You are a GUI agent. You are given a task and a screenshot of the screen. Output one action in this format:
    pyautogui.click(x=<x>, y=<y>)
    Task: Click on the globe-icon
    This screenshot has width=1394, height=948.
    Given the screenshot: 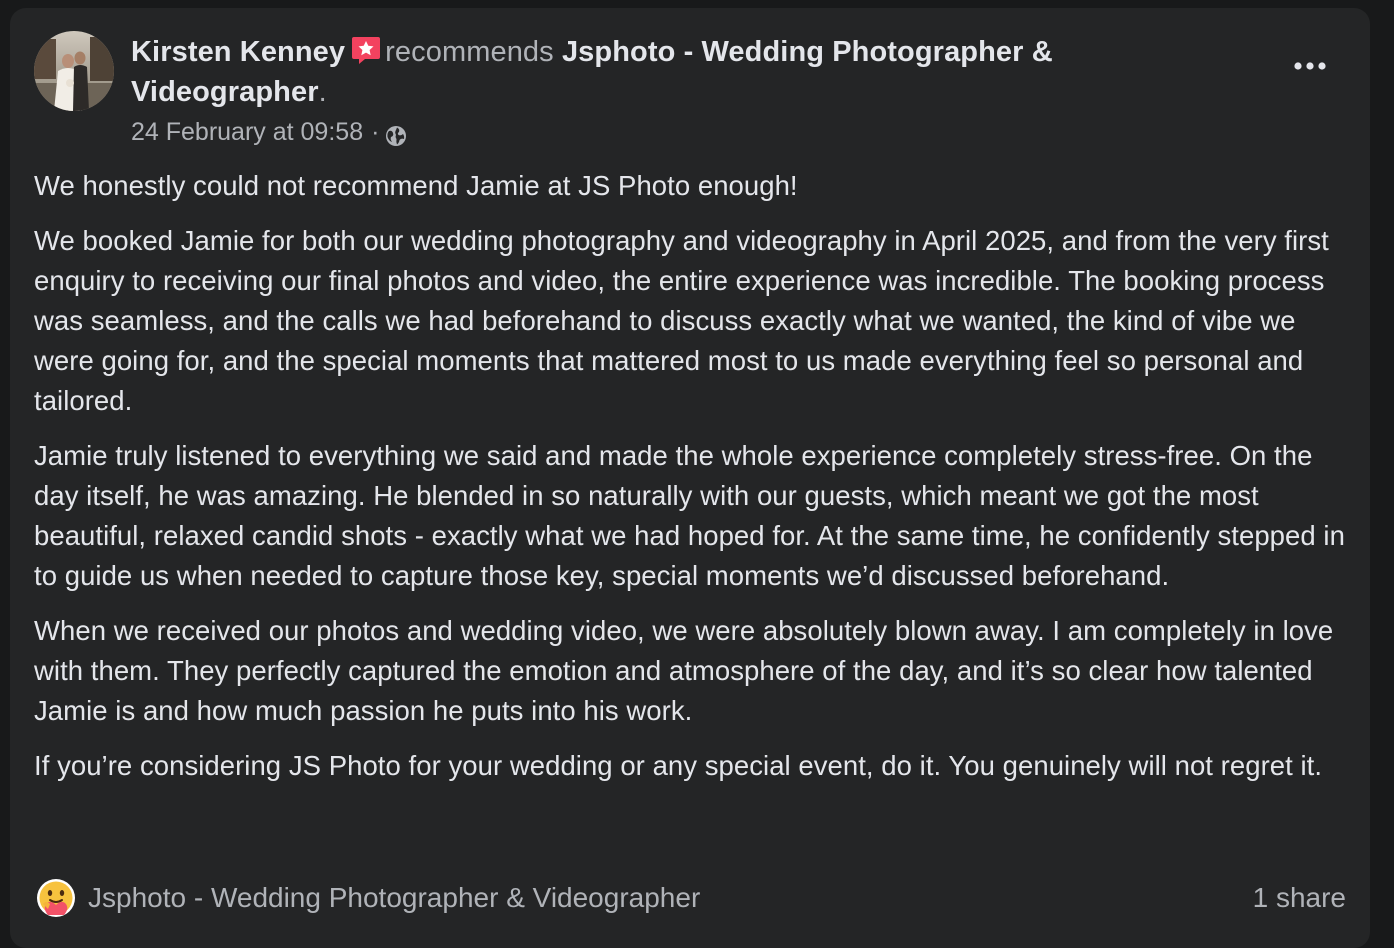 What is the action you would take?
    pyautogui.click(x=396, y=133)
    